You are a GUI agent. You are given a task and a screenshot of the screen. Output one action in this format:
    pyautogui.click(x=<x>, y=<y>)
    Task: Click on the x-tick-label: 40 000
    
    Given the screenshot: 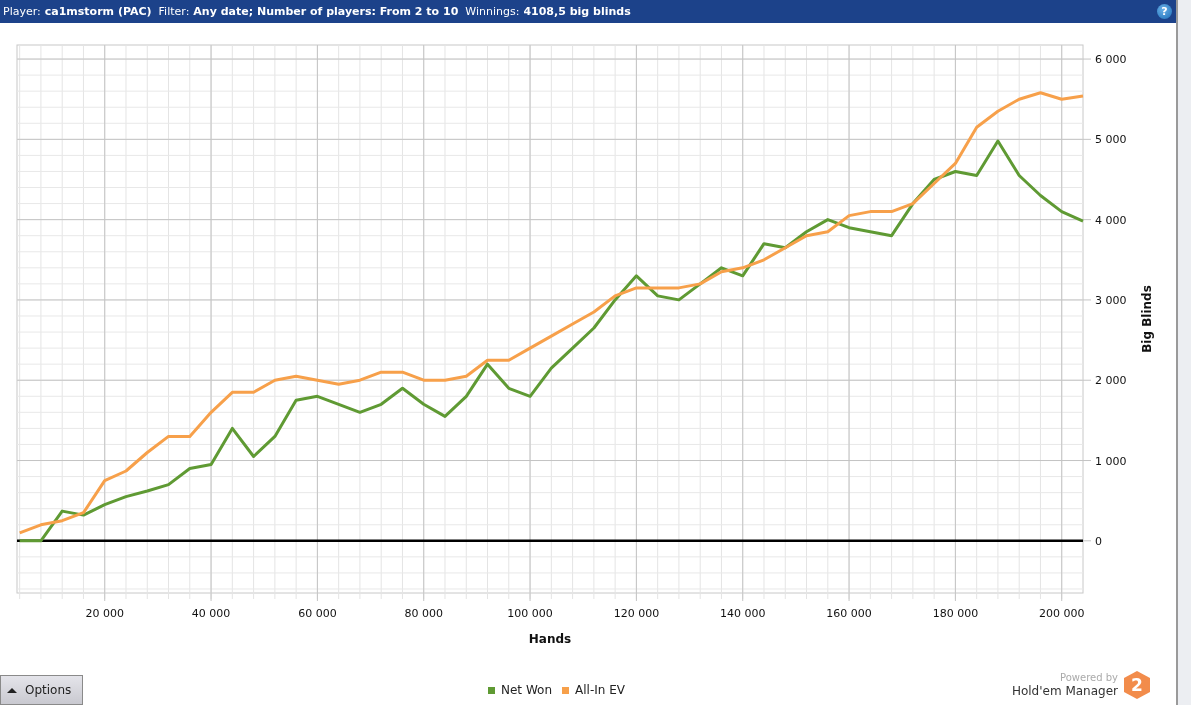 What is the action you would take?
    pyautogui.click(x=211, y=613)
    